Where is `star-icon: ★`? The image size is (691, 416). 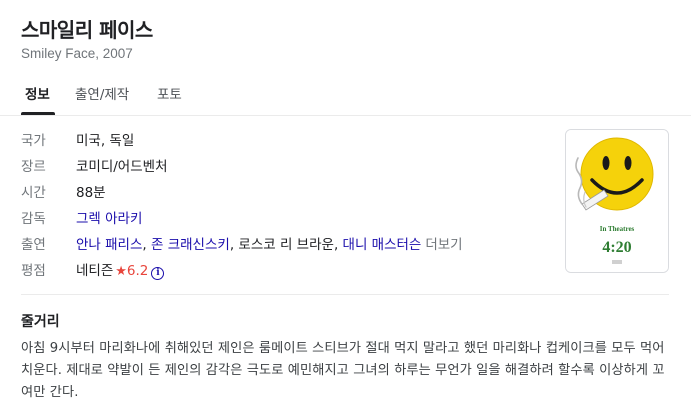 star-icon: ★ is located at coordinates (121, 271).